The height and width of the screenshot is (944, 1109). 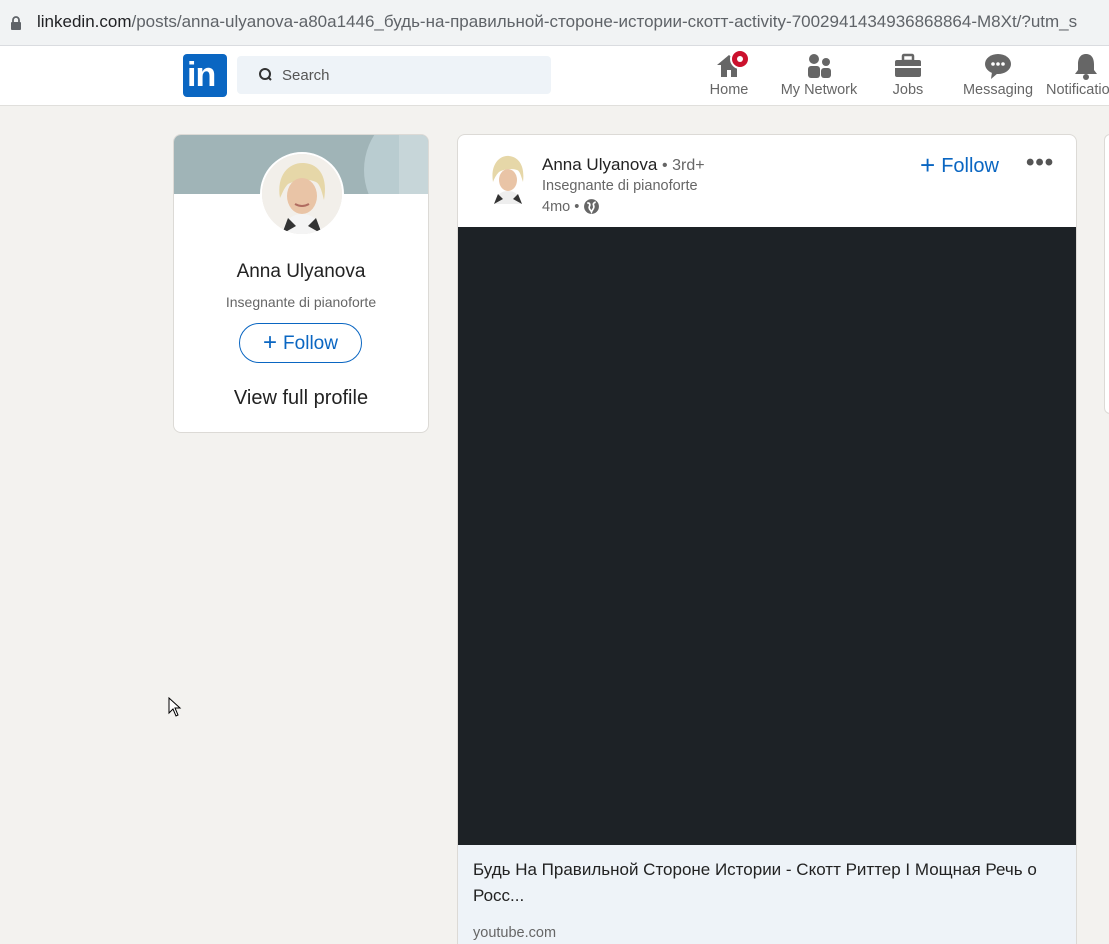 I want to click on follow-button: + Follow, so click(x=300, y=343).